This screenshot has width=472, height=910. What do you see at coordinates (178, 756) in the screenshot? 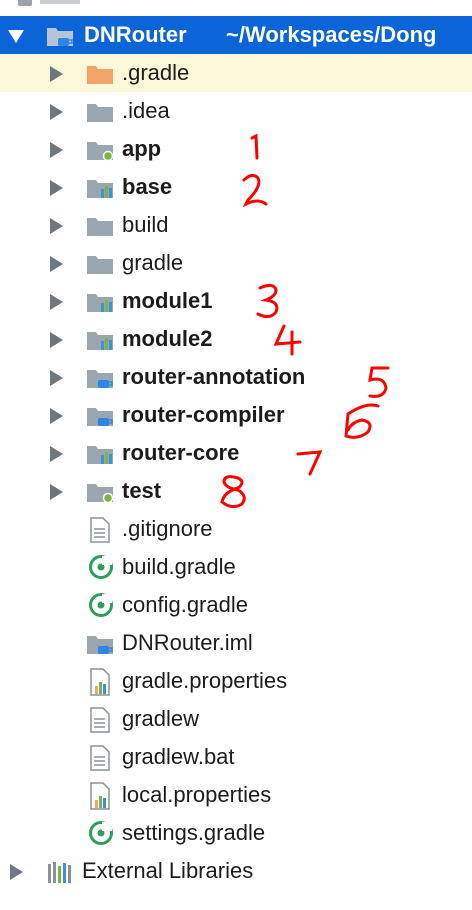
I see `file-label: gradlew.bat` at bounding box center [178, 756].